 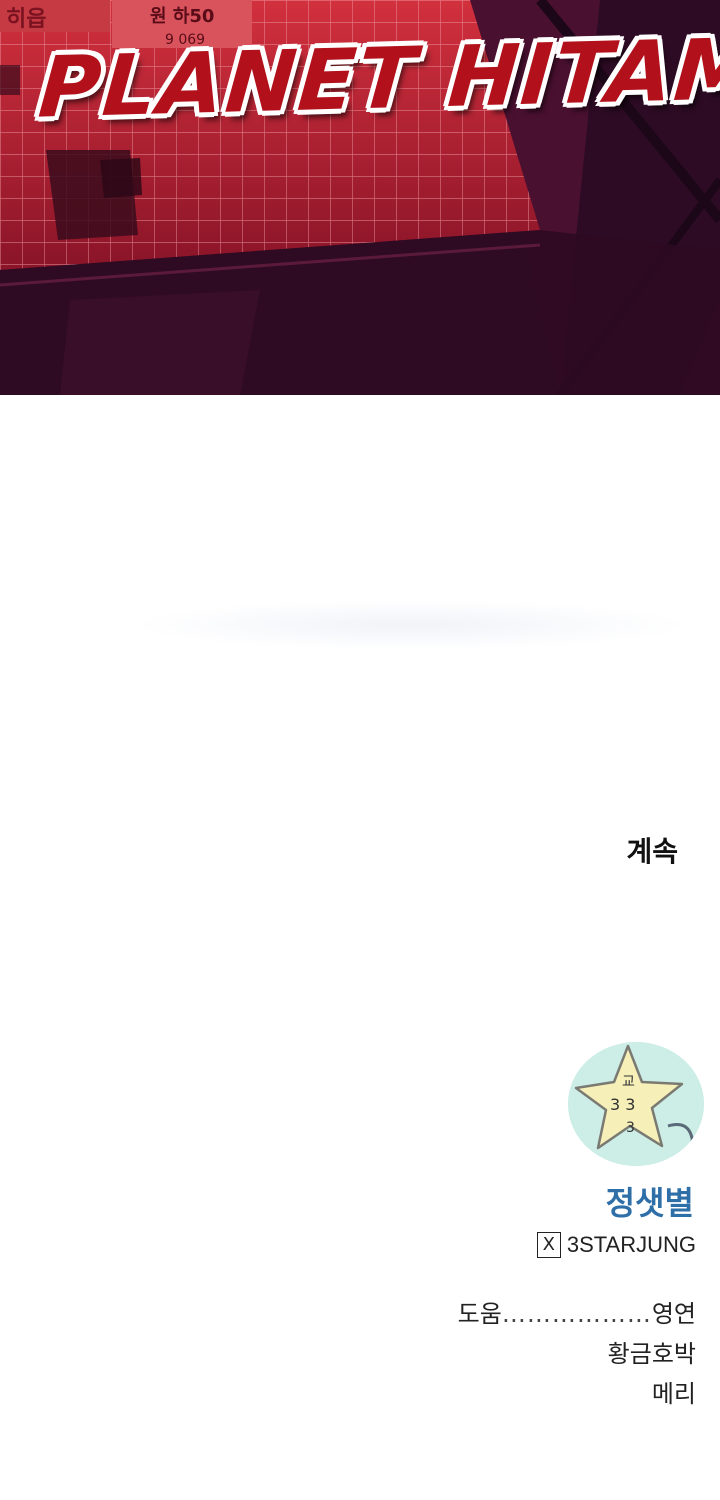 I want to click on credits-label: 도움, so click(x=479, y=1314).